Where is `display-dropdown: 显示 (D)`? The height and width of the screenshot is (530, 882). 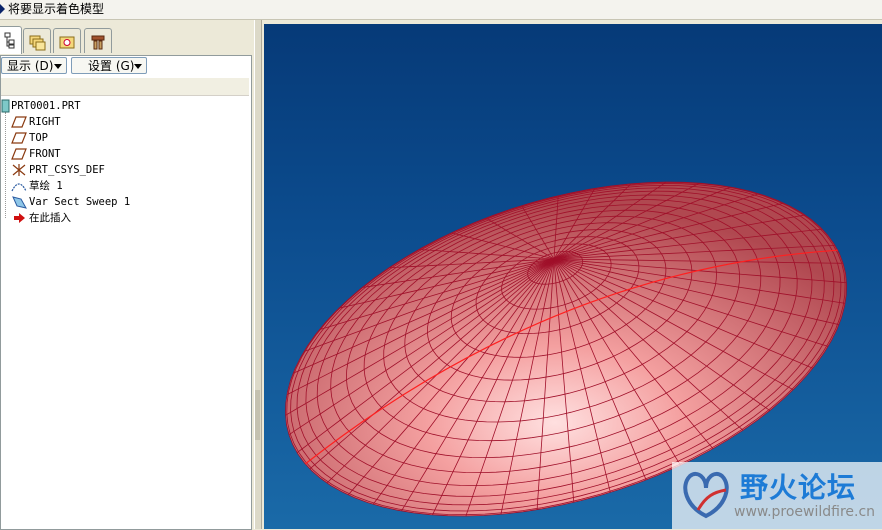 display-dropdown: 显示 (D) is located at coordinates (34, 65).